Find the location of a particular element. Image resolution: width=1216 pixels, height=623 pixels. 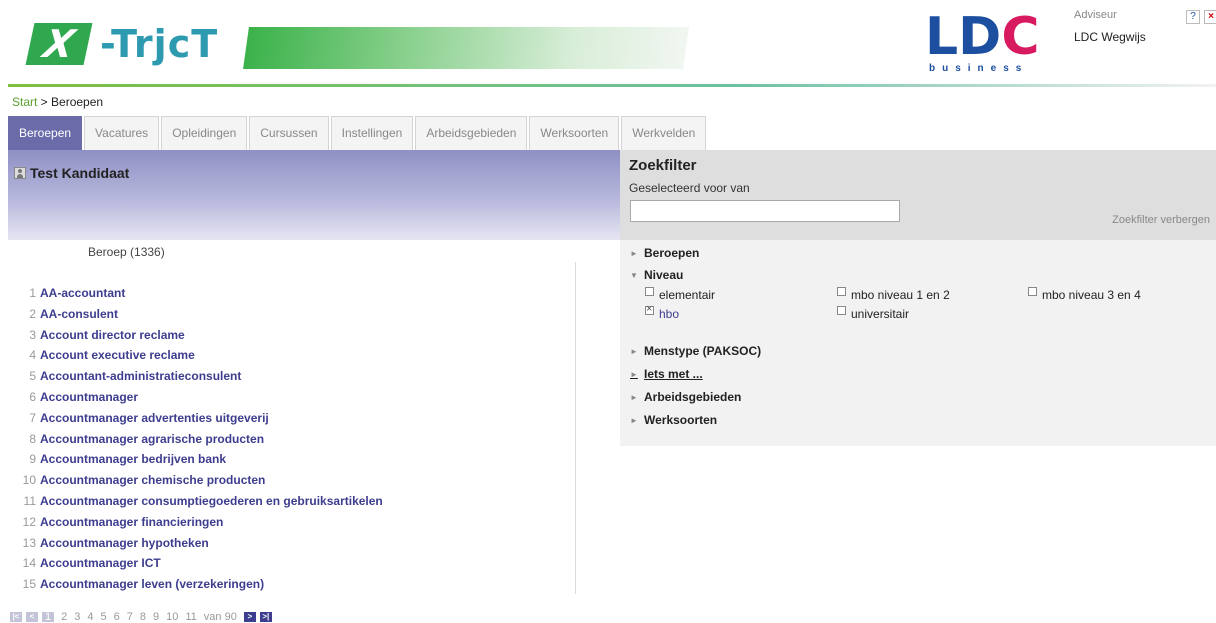

beroep-link: AA-accountant is located at coordinates (82, 293).